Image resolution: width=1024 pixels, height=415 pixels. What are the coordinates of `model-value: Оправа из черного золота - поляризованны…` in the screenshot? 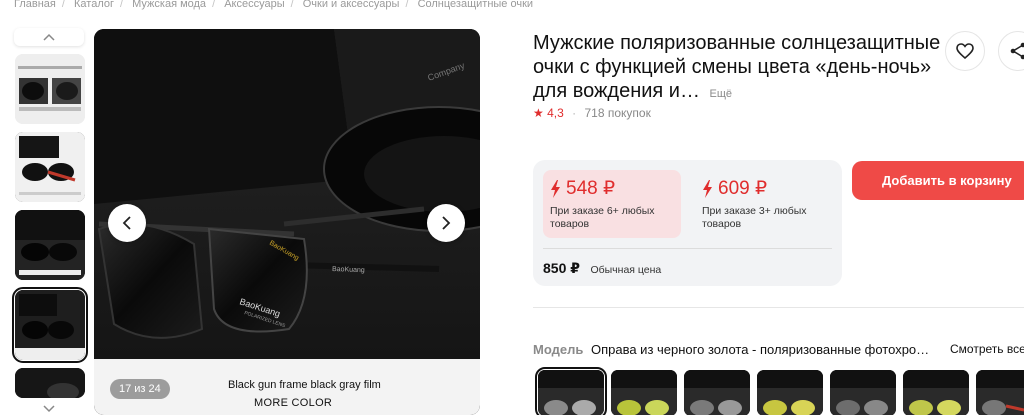 It's located at (760, 349).